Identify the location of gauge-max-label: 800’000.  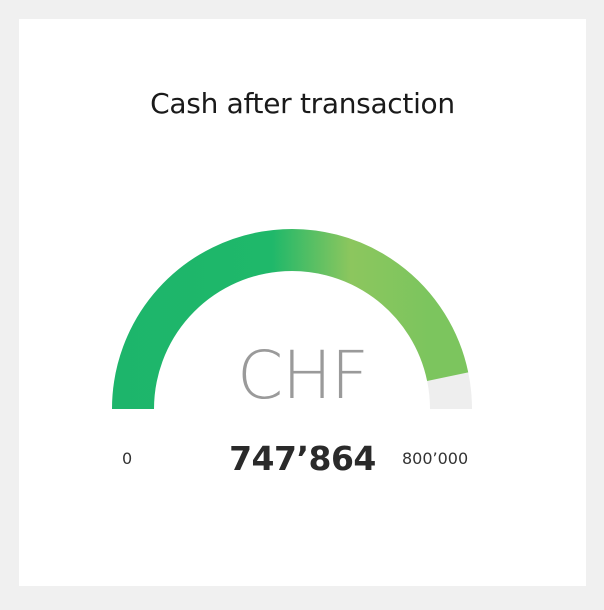
(435, 458).